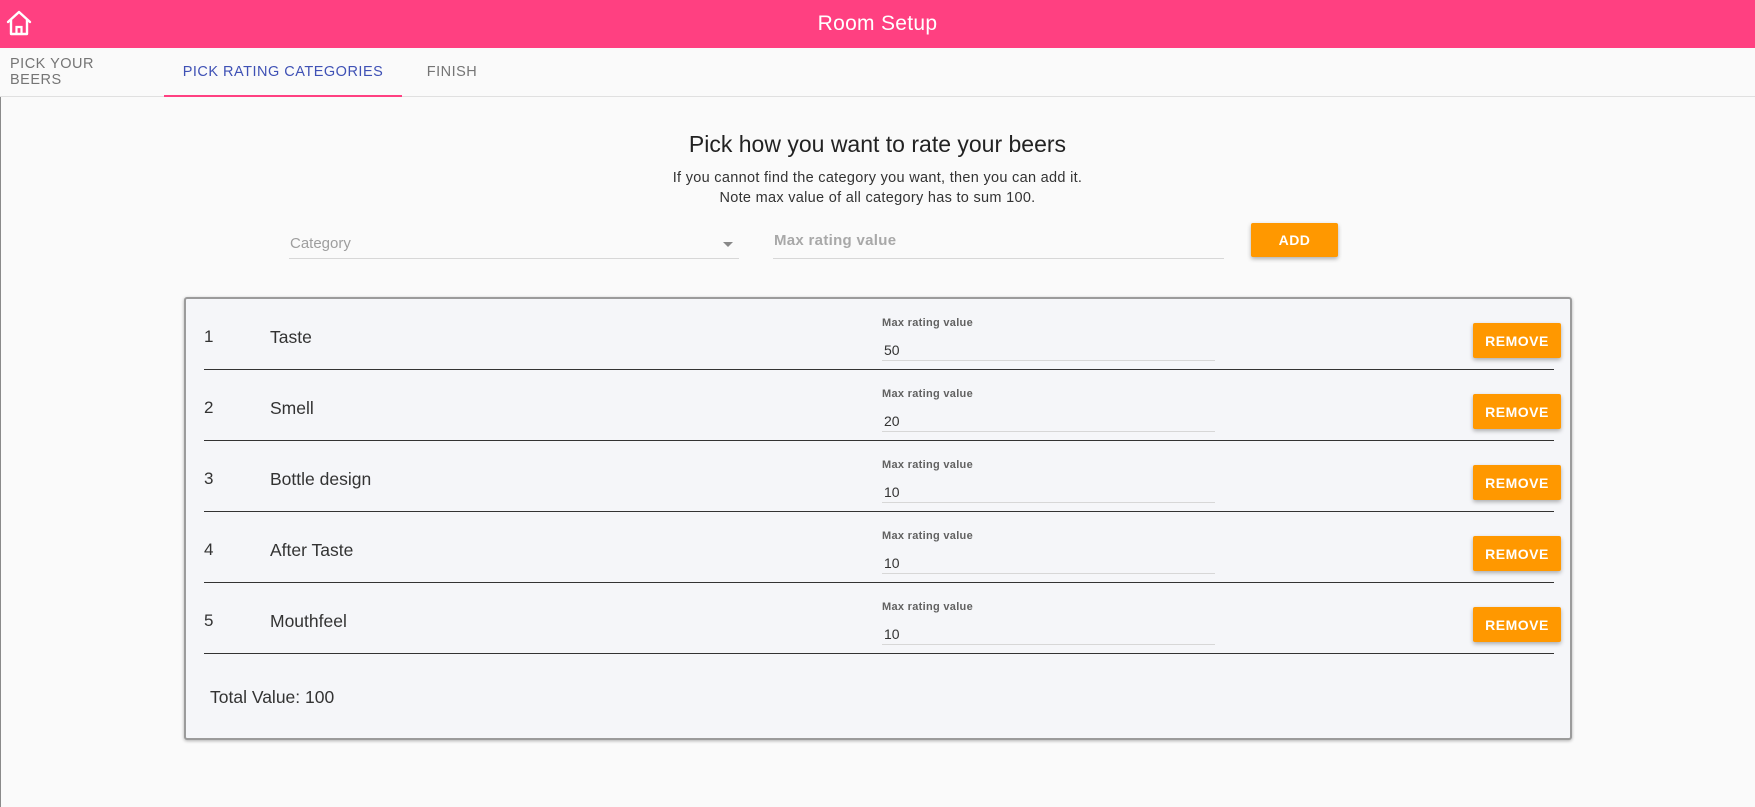 Image resolution: width=1755 pixels, height=807 pixels. I want to click on row-number: 2, so click(209, 407).